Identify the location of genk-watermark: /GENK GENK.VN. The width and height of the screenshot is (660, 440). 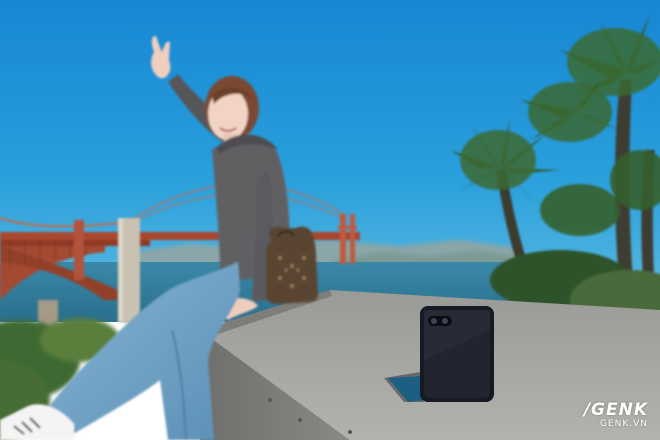
(616, 415).